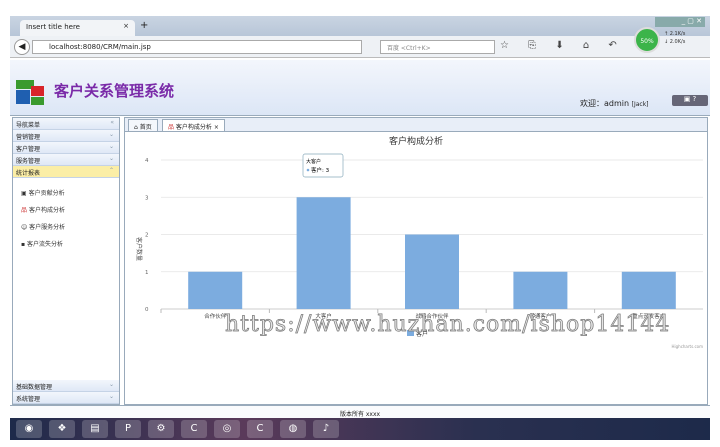  What do you see at coordinates (197, 47) in the screenshot?
I see `url-bar: localhost:8080/CRM/main.jsp` at bounding box center [197, 47].